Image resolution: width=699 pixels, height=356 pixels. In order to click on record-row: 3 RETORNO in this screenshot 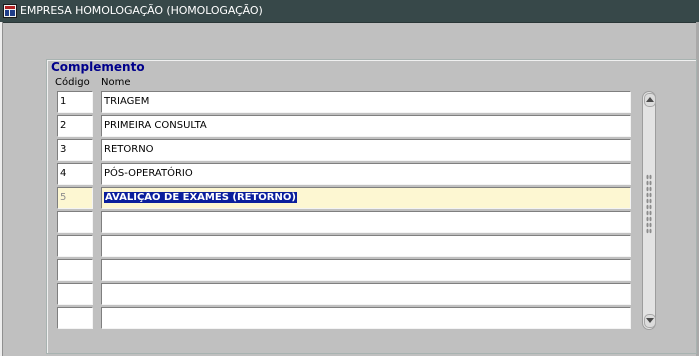, I will do `click(349, 150)`.